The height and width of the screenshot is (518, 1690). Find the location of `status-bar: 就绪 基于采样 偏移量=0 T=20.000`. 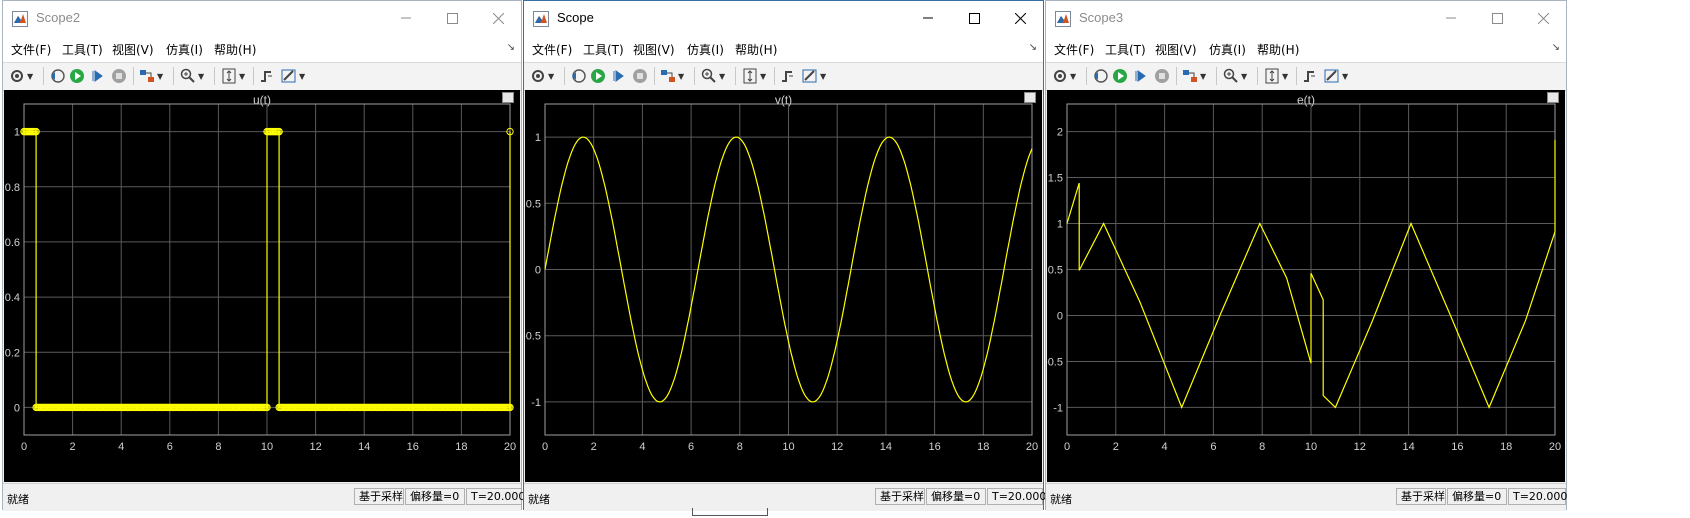

status-bar: 就绪 基于采样 偏移量=0 T=20.000 is located at coordinates (785, 497).